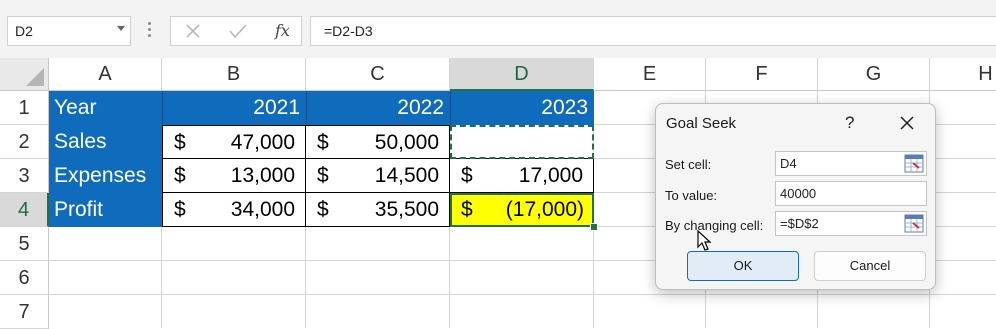 This screenshot has height=329, width=996. What do you see at coordinates (963, 74) in the screenshot?
I see `column-header-h: H` at bounding box center [963, 74].